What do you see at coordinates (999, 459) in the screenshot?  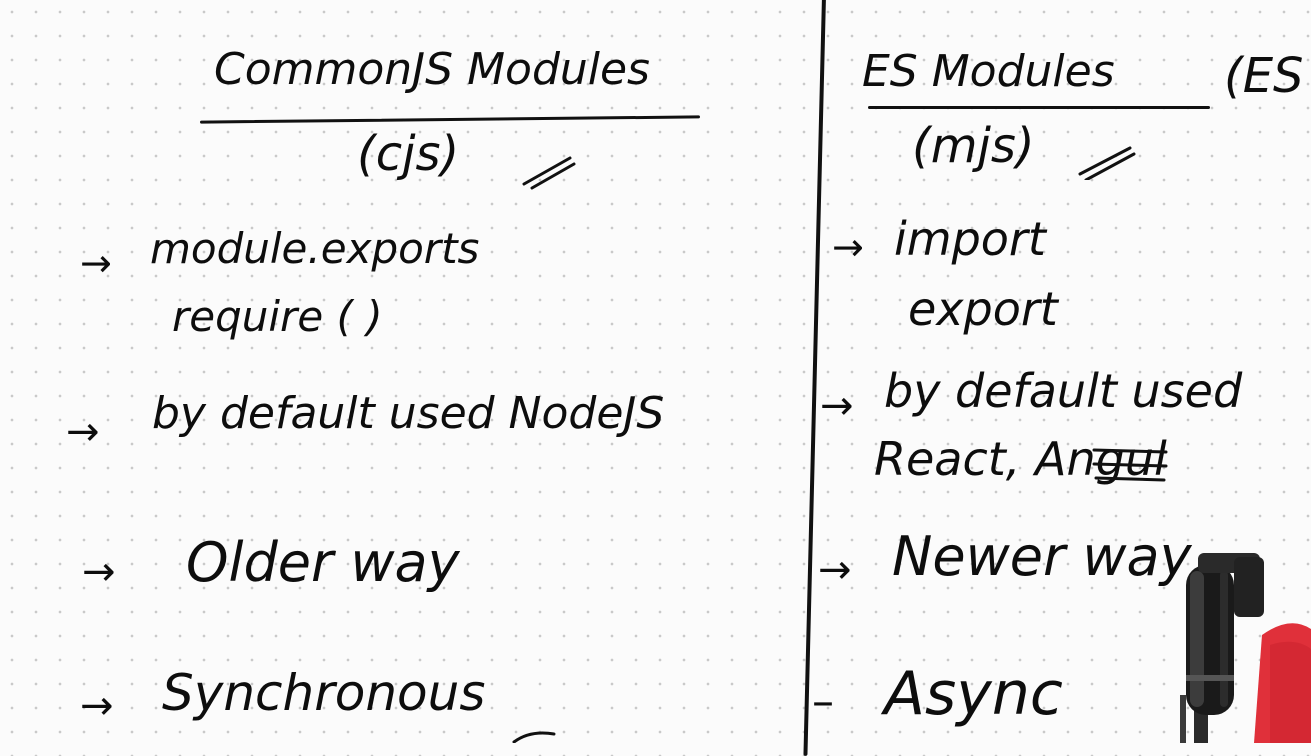 I see `right-item2-line2-text: React, Ang` at bounding box center [999, 459].